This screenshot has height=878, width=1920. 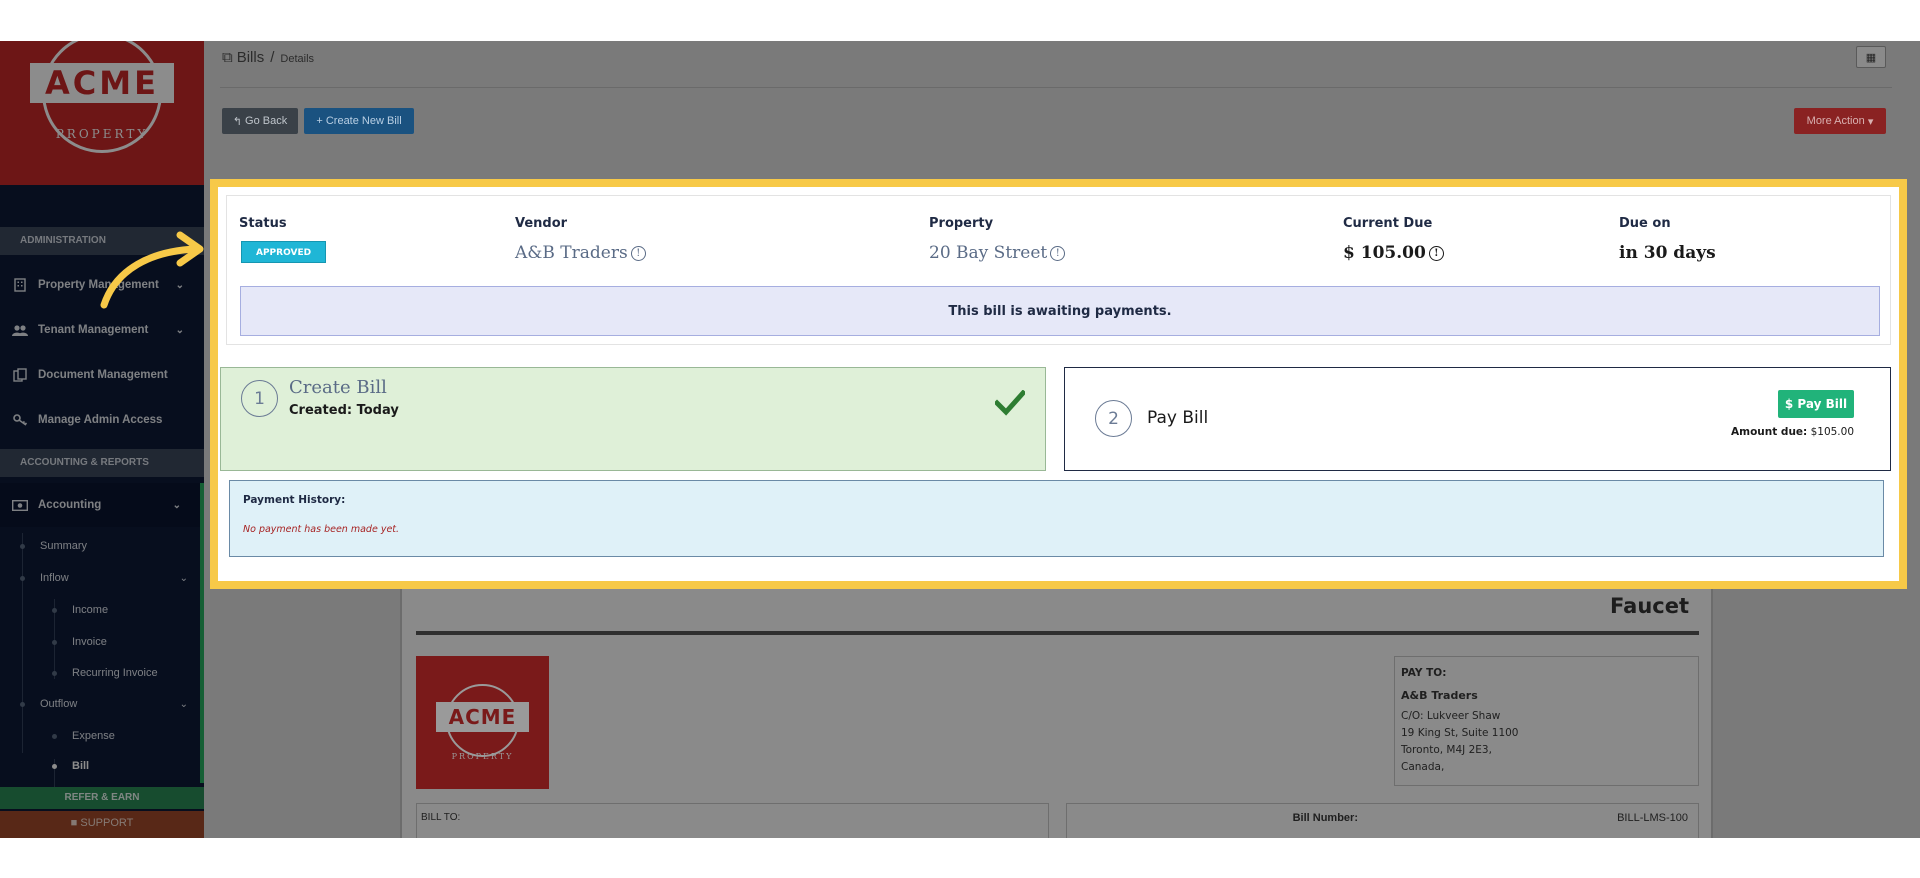 I want to click on sidebar-subitem-bill: Bill, so click(x=102, y=766).